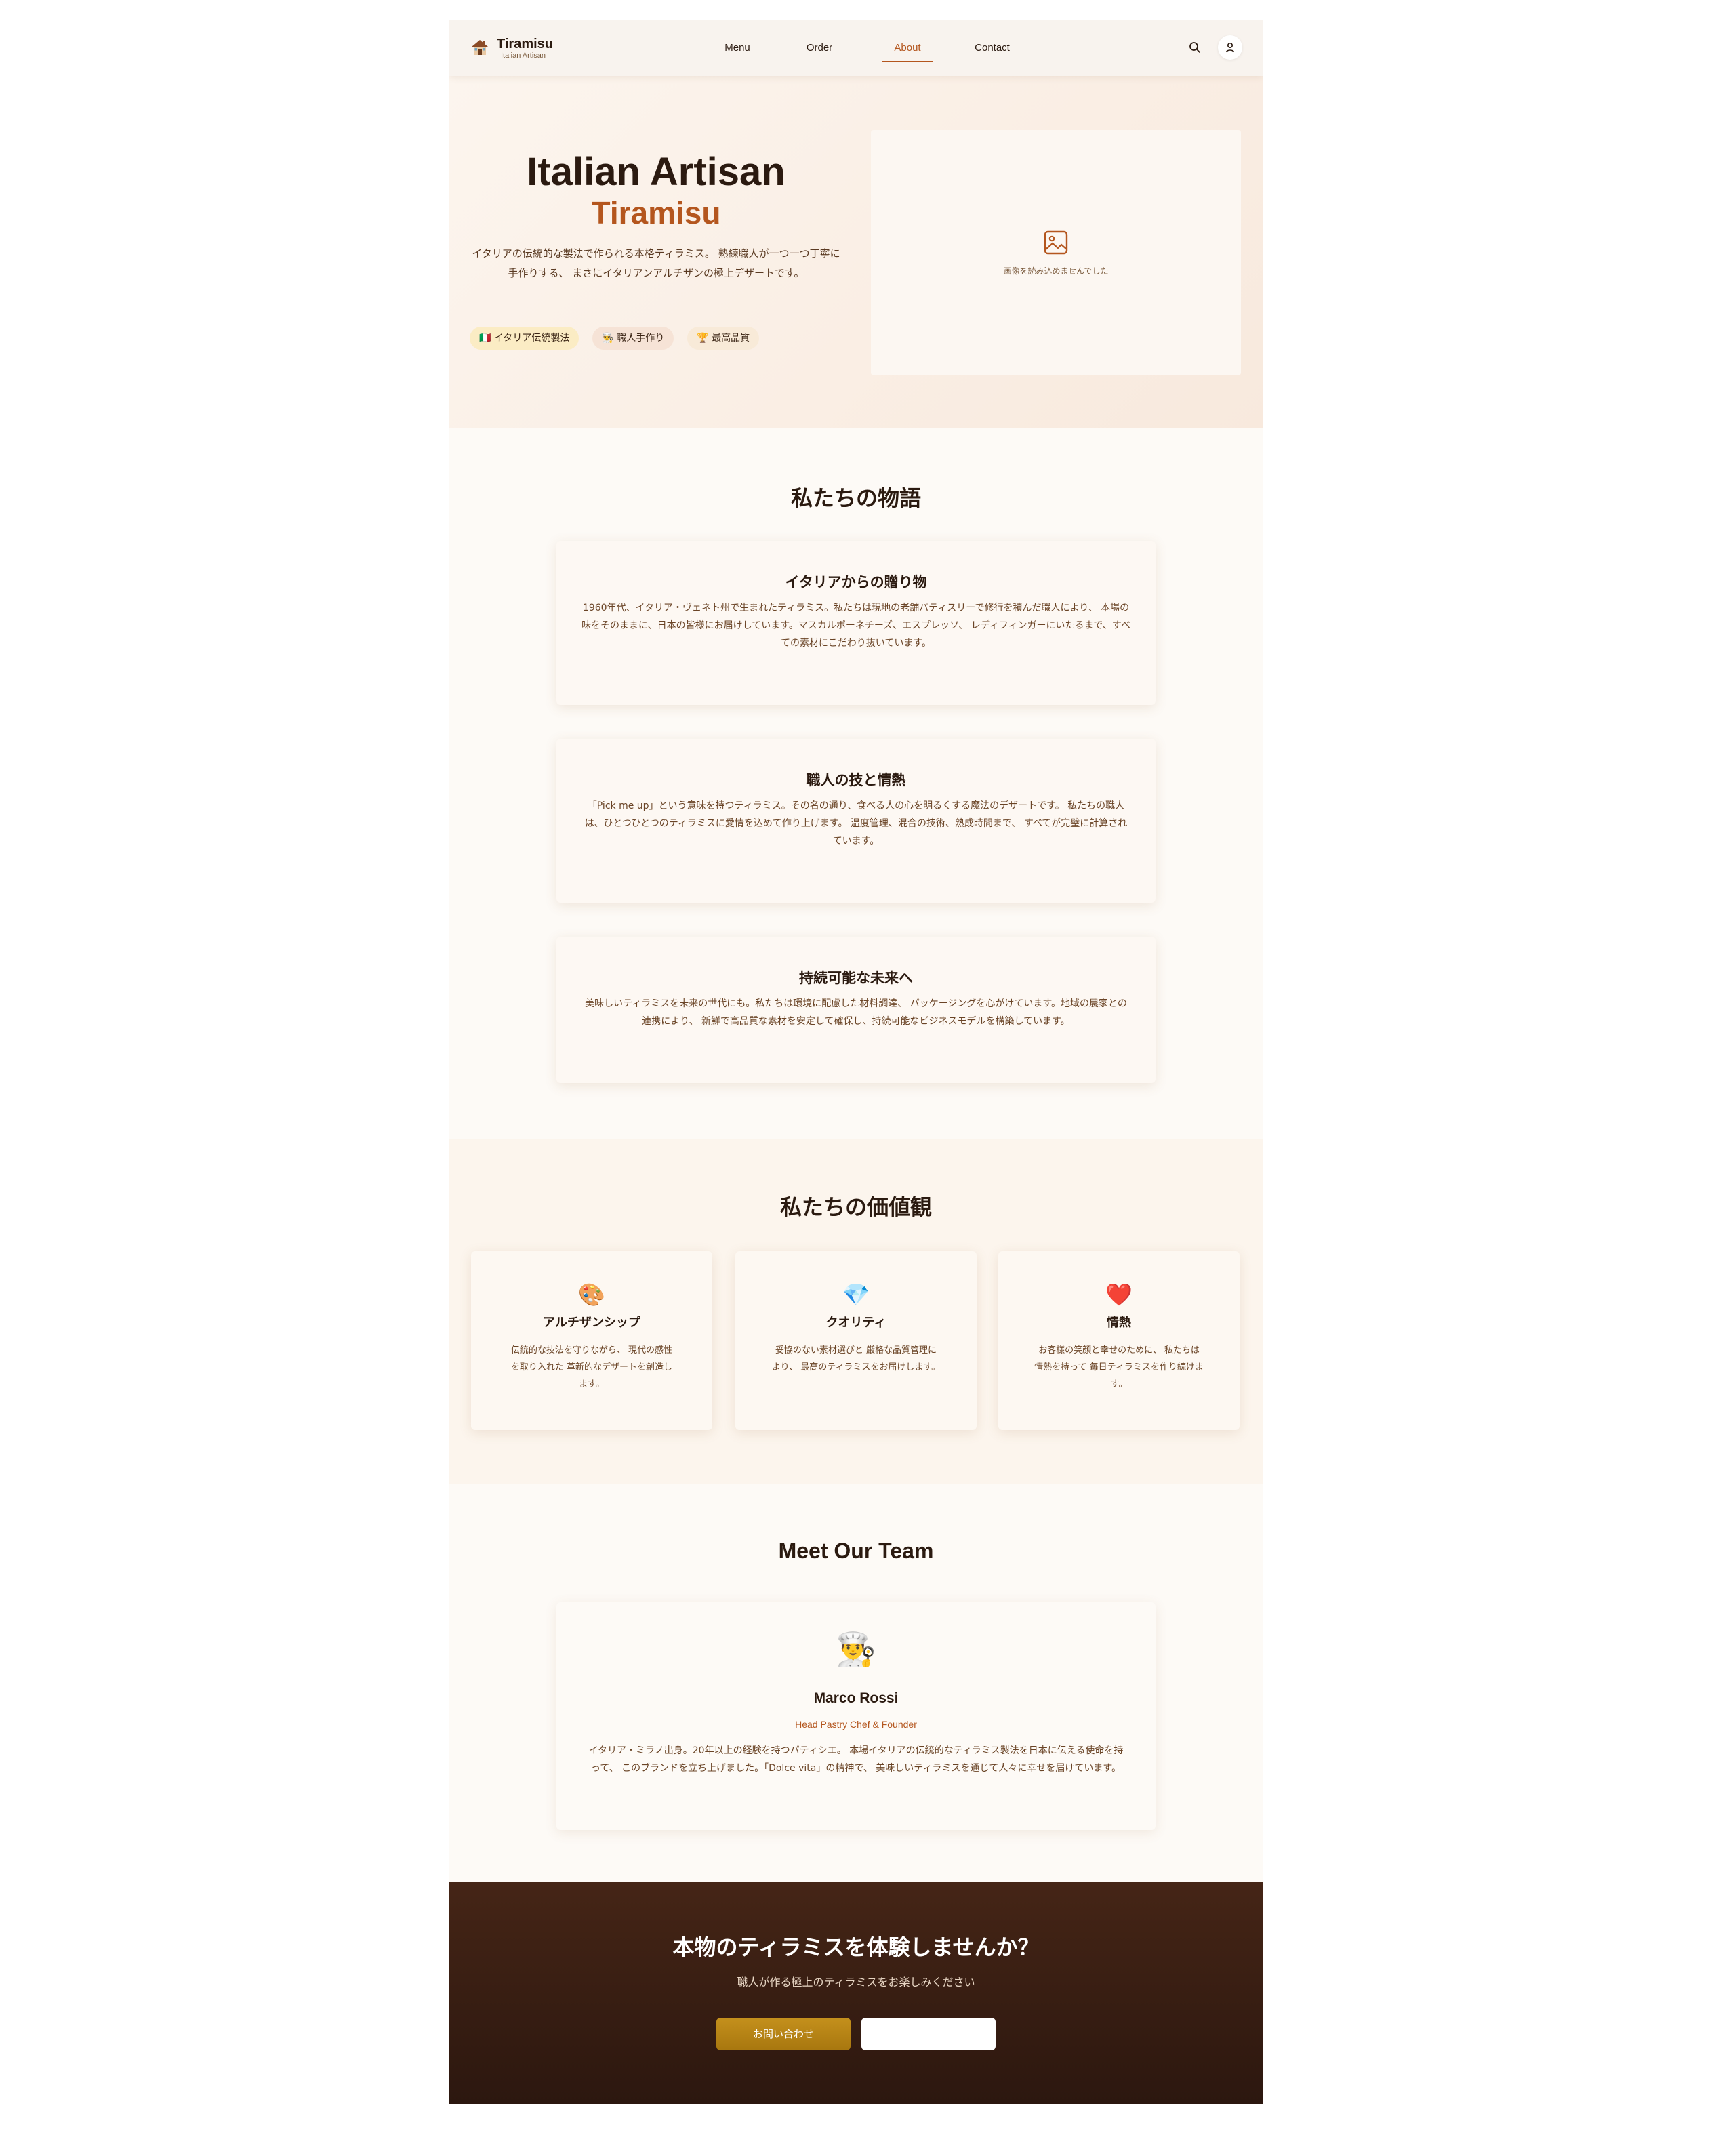  What do you see at coordinates (1118, 1295) in the screenshot?
I see `heart-icon: ❤️` at bounding box center [1118, 1295].